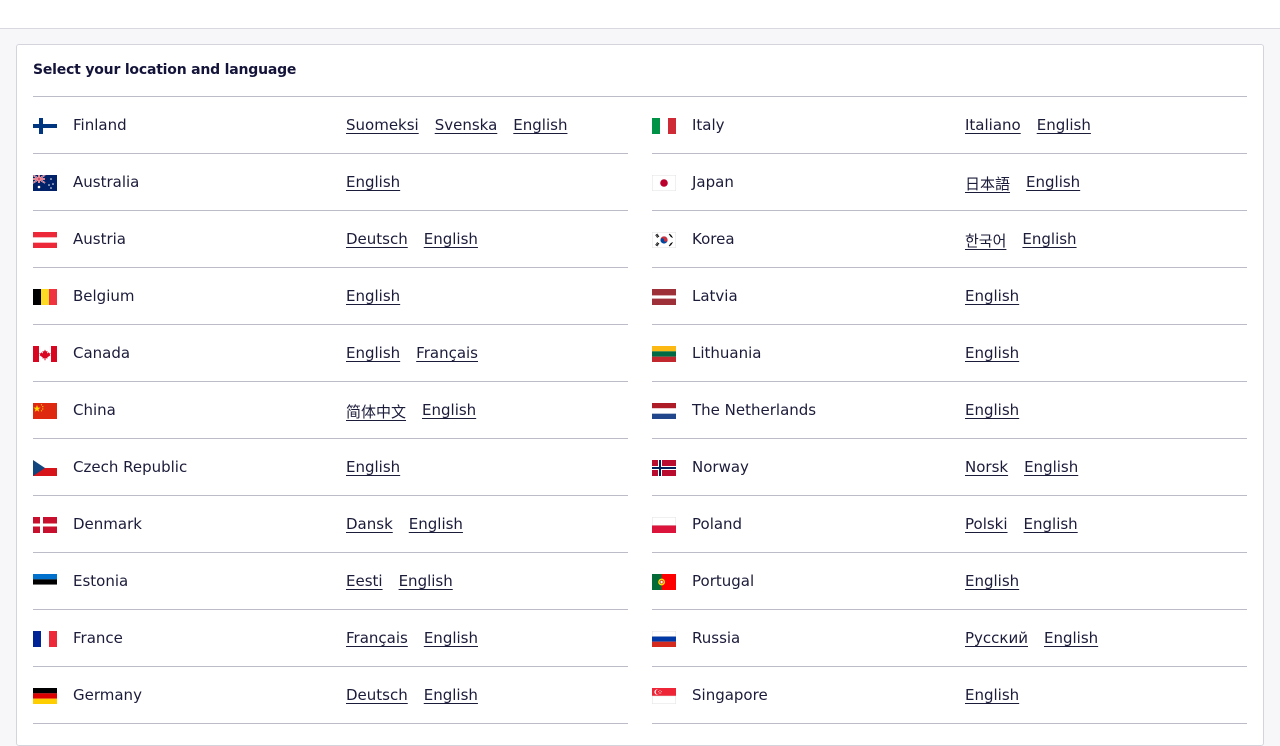 The height and width of the screenshot is (746, 1280). I want to click on country-row-canada: Canada English Français, so click(330, 353).